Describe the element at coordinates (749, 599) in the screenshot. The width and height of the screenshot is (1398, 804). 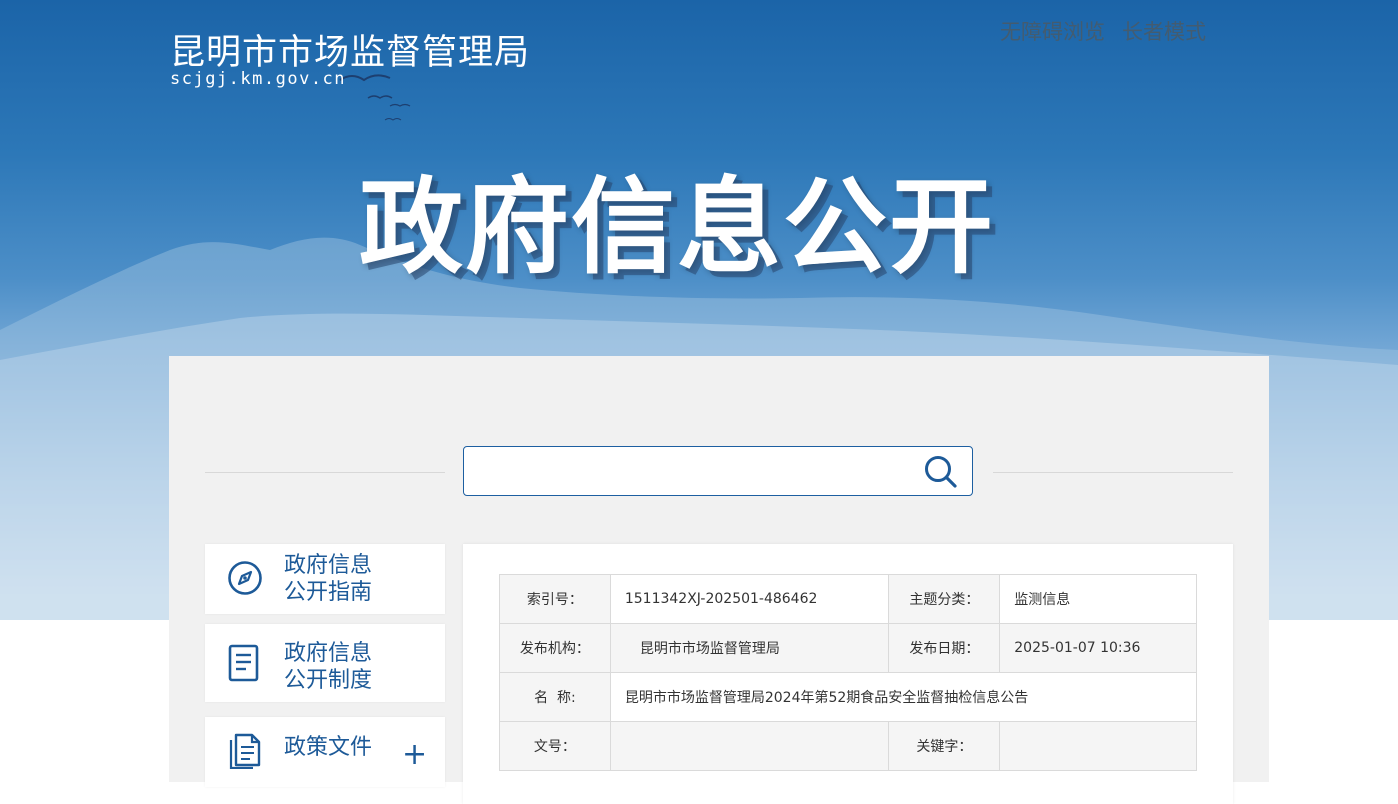
I see `index-value: 1511342XJ-202501-486462` at that location.